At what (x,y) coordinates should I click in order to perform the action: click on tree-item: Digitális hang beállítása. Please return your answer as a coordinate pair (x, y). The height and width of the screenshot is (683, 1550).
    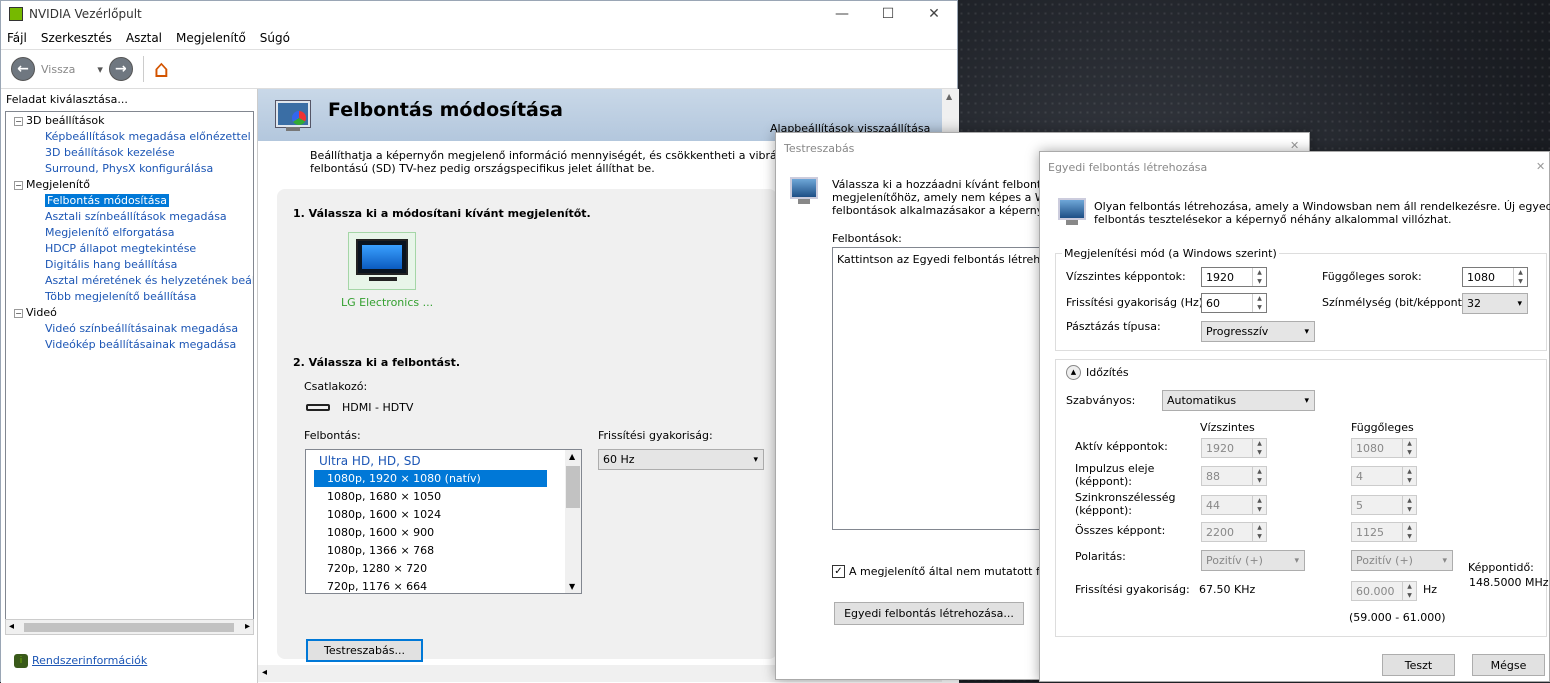
    Looking at the image, I should click on (111, 264).